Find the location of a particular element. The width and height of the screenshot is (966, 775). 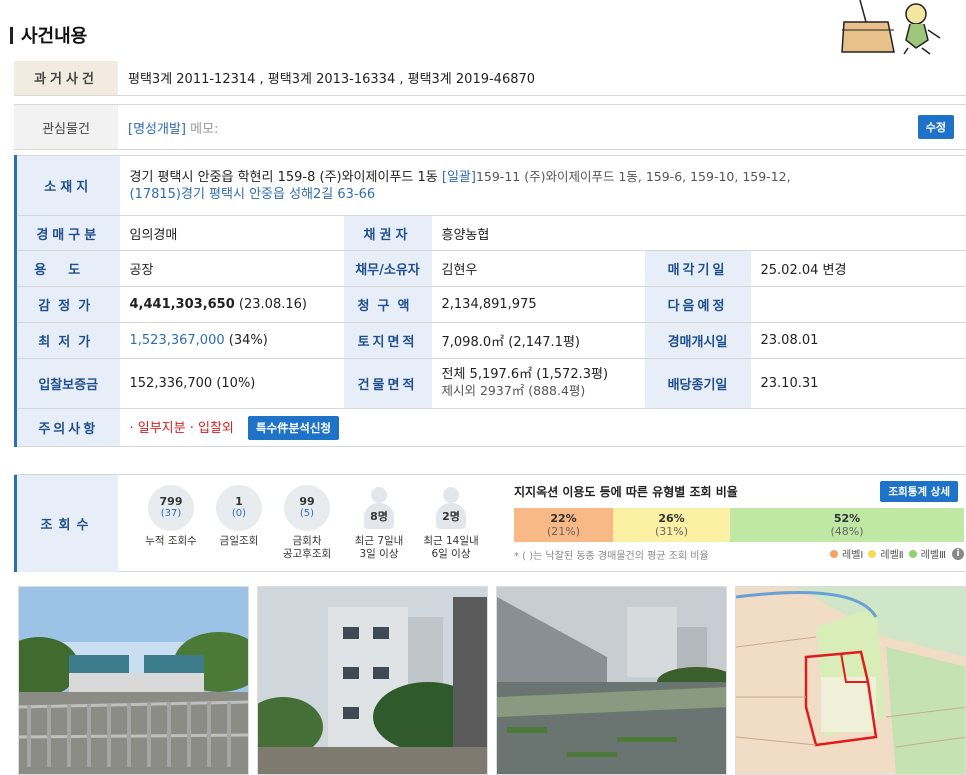

auction-type-label: 경매구분 is located at coordinates (67, 233).